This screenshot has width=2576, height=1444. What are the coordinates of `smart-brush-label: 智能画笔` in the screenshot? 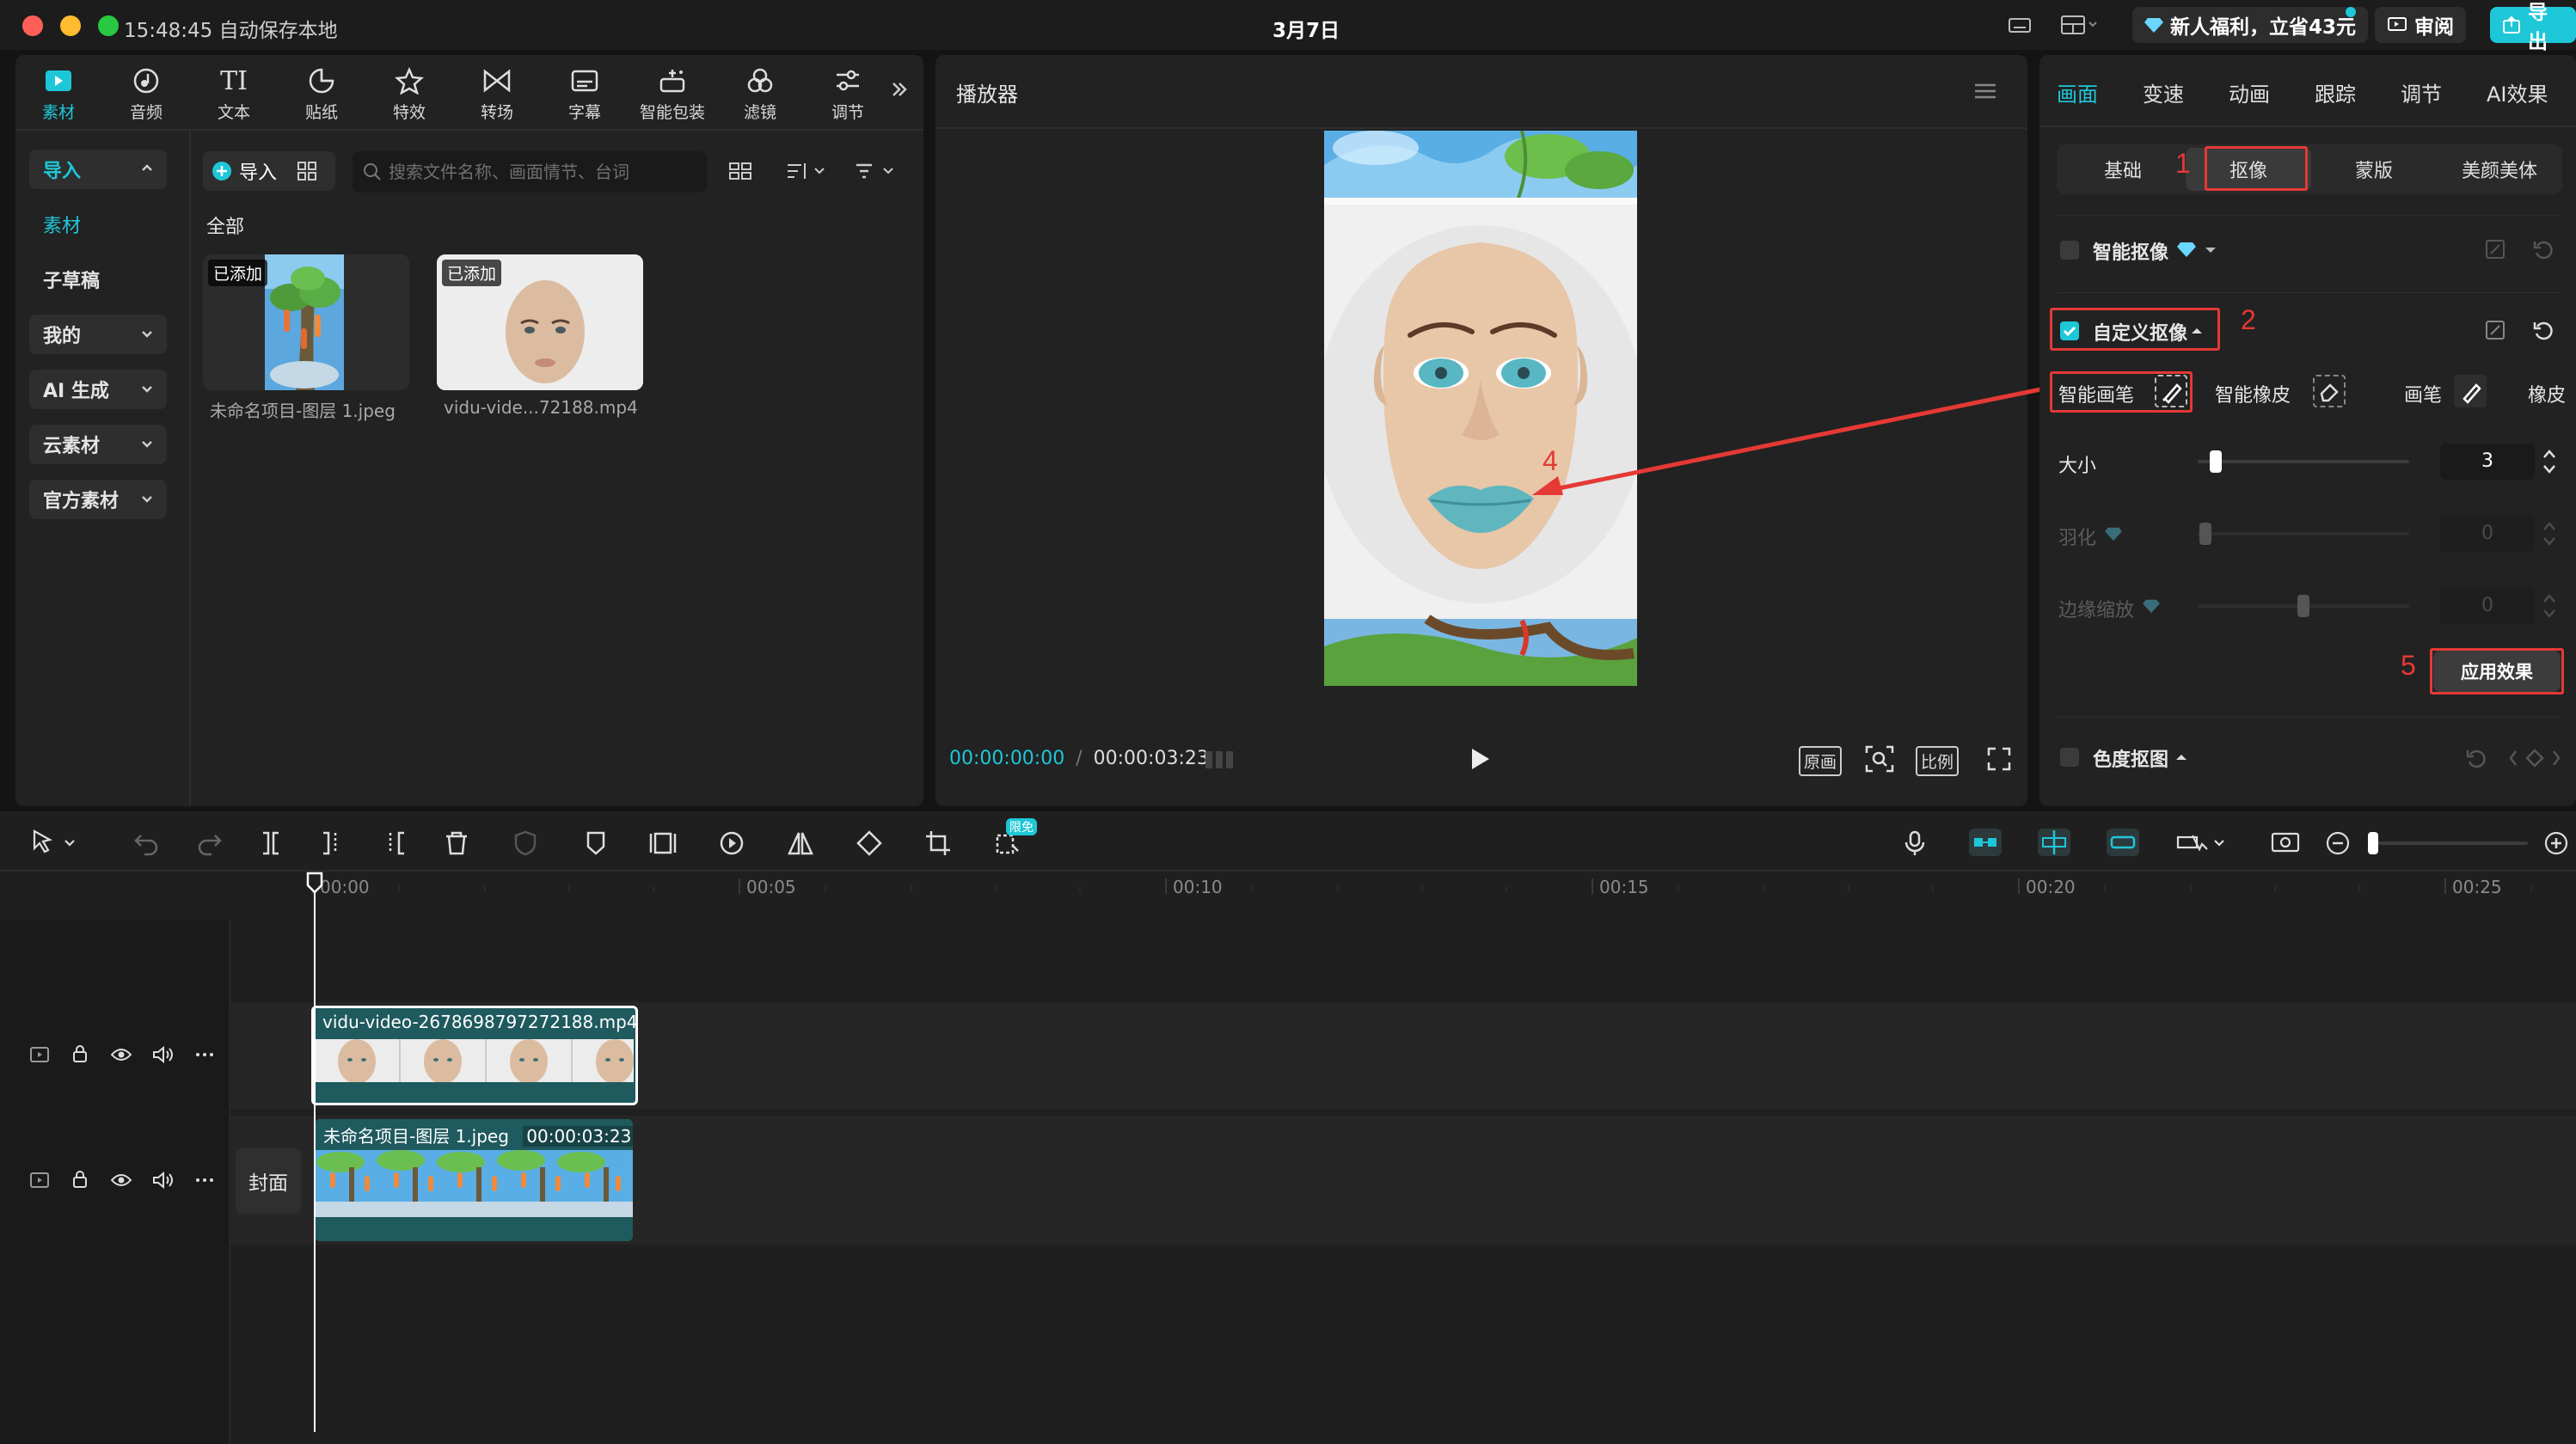 It's located at (2096, 393).